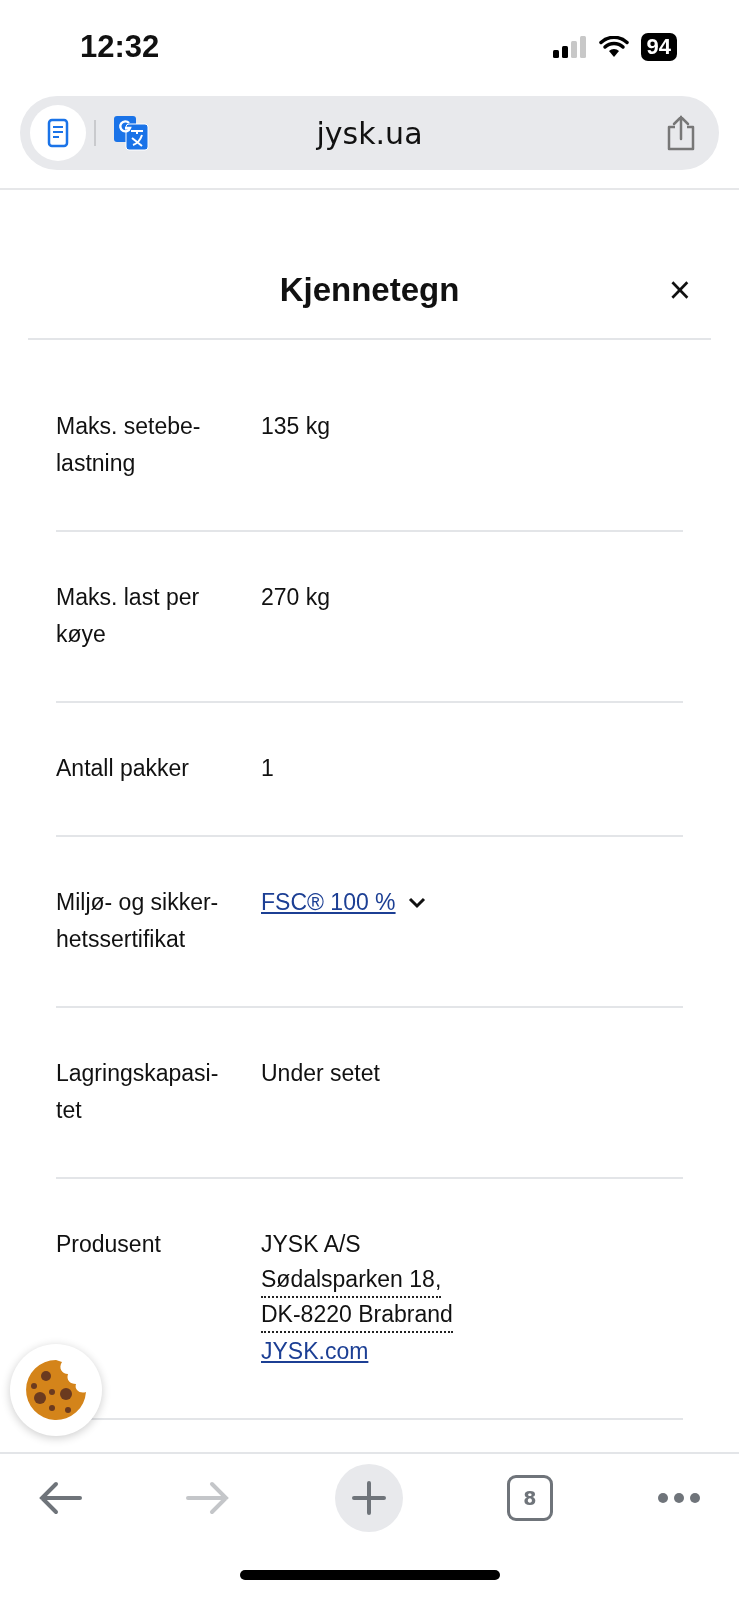  Describe the element at coordinates (569, 47) in the screenshot. I see `signal-icon` at that location.